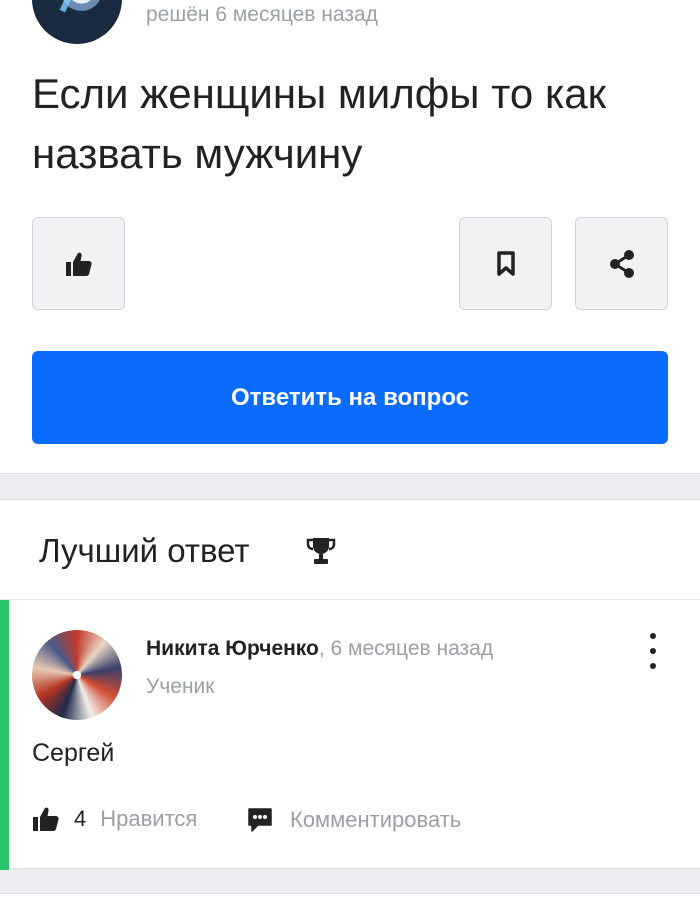 The width and height of the screenshot is (700, 898). I want to click on like-count: 4, so click(80, 818).